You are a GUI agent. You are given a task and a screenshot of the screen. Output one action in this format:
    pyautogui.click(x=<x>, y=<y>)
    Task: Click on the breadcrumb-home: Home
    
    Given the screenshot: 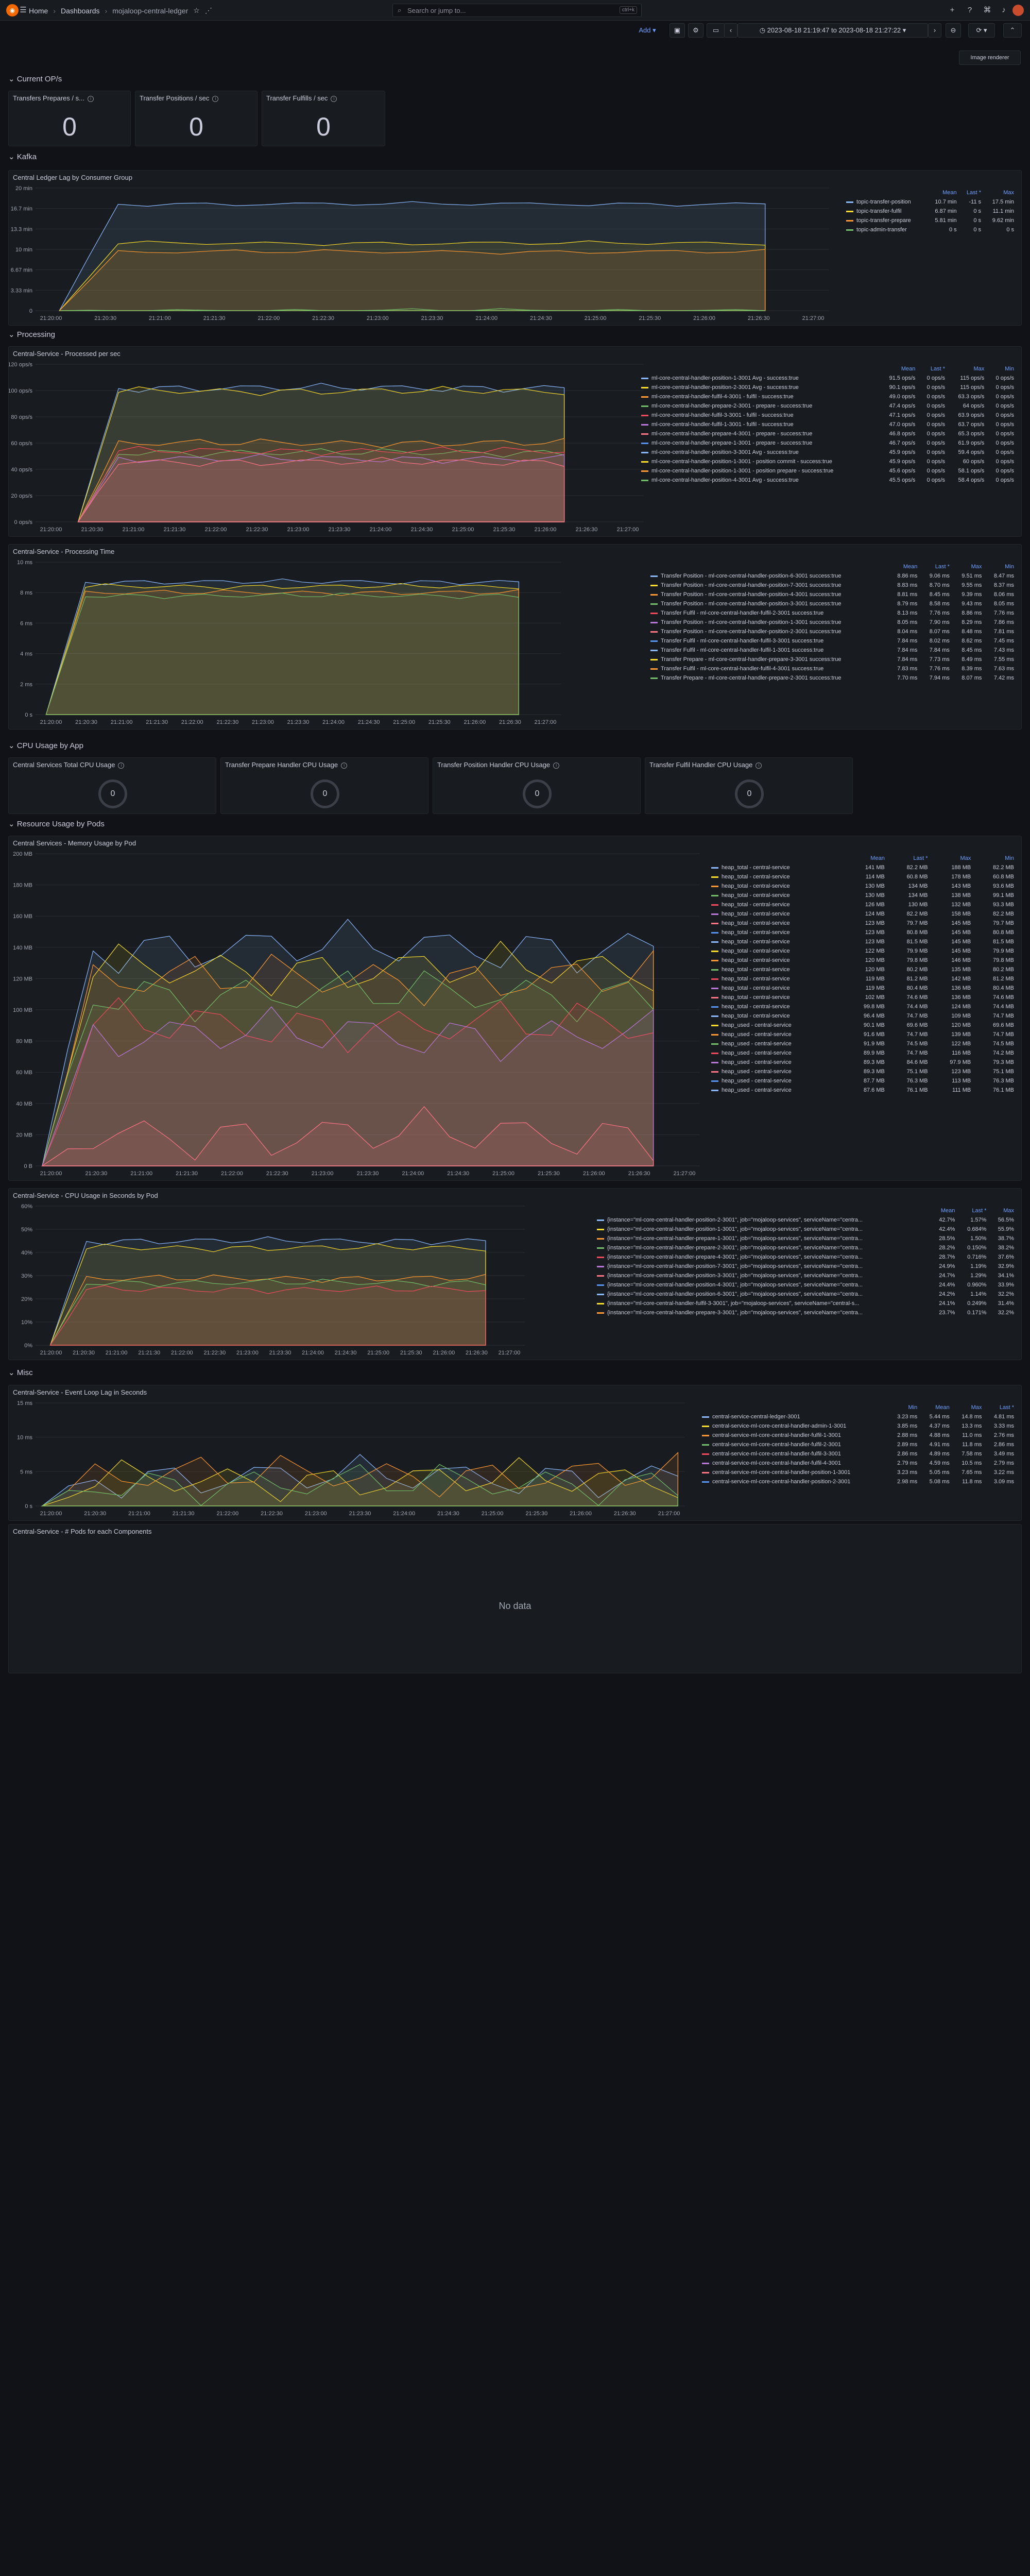 What is the action you would take?
    pyautogui.click(x=38, y=11)
    